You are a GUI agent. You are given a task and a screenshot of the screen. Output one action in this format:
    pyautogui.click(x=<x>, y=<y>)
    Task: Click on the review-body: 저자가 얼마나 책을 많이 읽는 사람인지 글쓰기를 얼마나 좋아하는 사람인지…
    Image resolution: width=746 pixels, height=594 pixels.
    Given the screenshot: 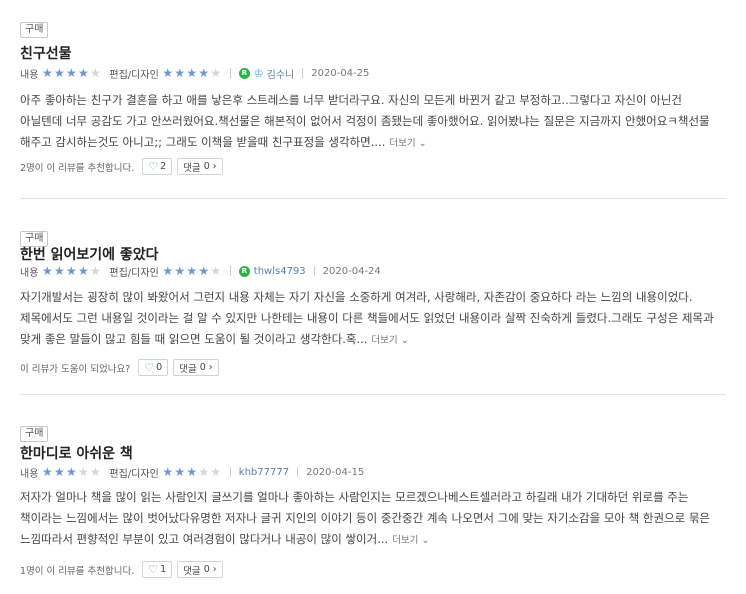 What is the action you would take?
    pyautogui.click(x=372, y=519)
    